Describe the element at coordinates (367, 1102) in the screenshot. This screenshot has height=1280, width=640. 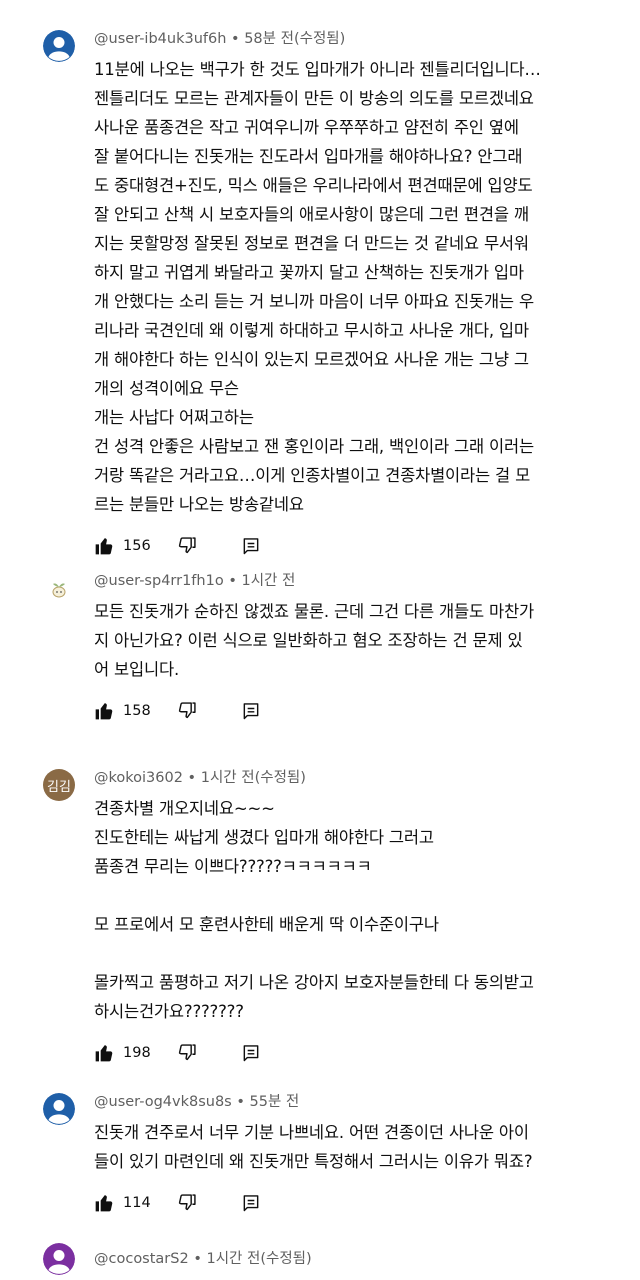
I see `comment-meta: @user-og4vk8su8s • 55분 전` at that location.